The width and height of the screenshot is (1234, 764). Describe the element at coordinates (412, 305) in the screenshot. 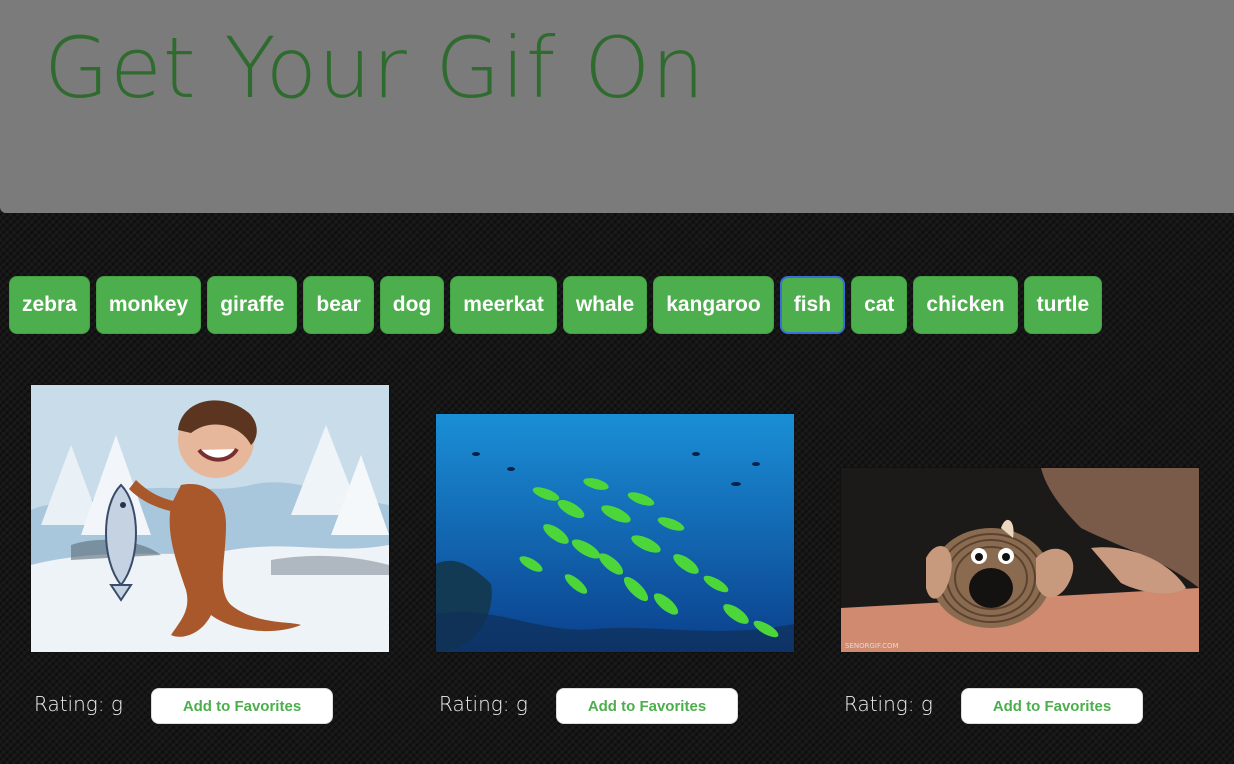

I see `topic-button-dog: dog` at that location.